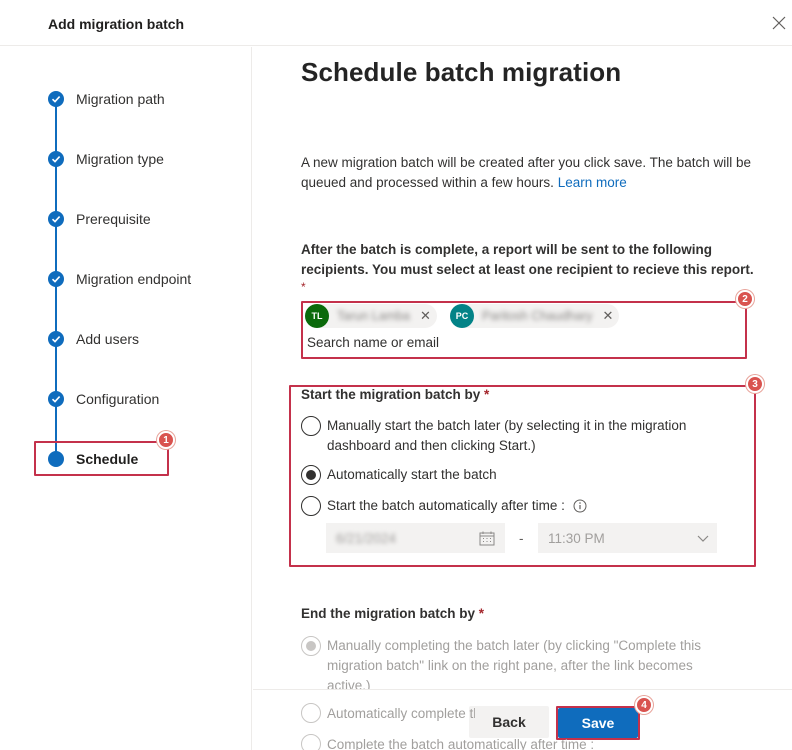 The width and height of the screenshot is (792, 750). I want to click on dialog-footer: Back Save 4, so click(522, 719).